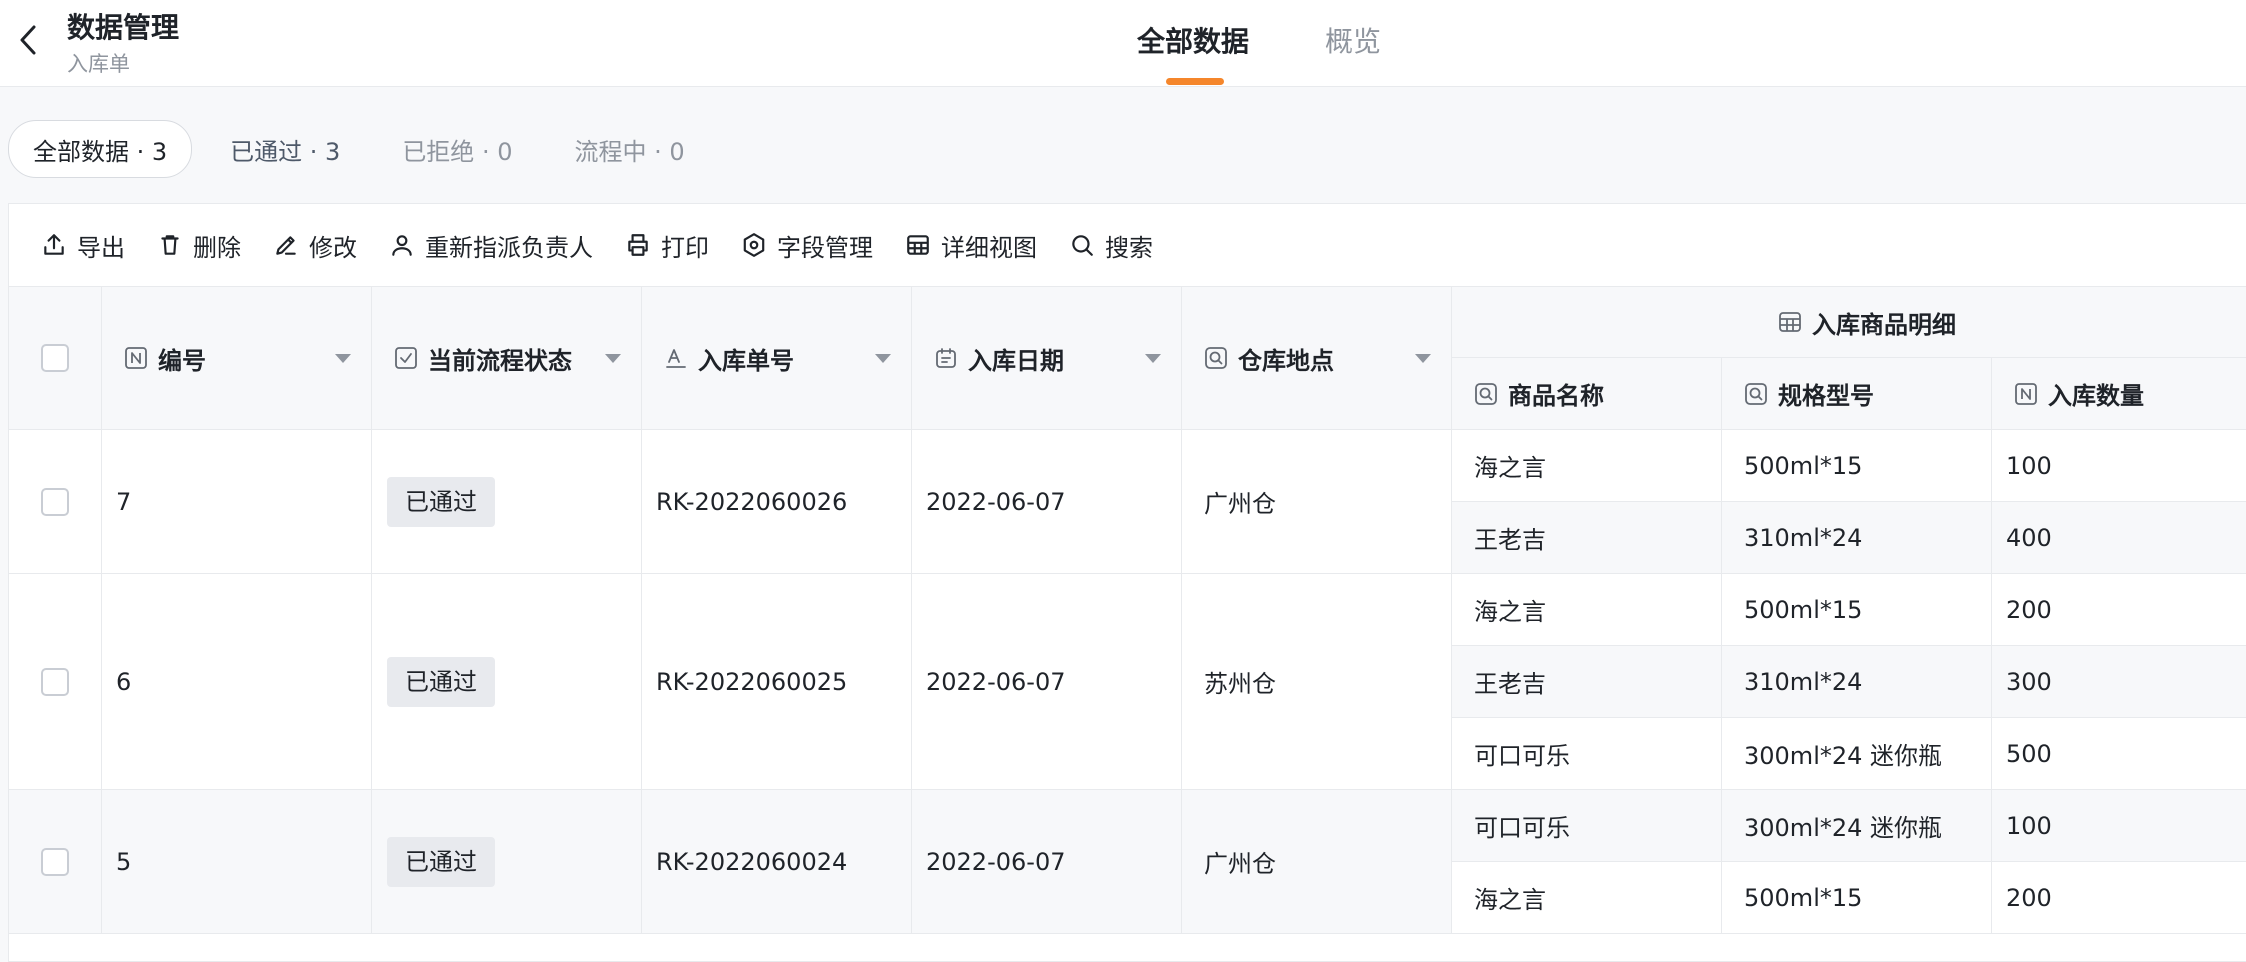 This screenshot has width=2246, height=962. Describe the element at coordinates (2119, 610) in the screenshot. I see `subtable-cell: 200` at that location.